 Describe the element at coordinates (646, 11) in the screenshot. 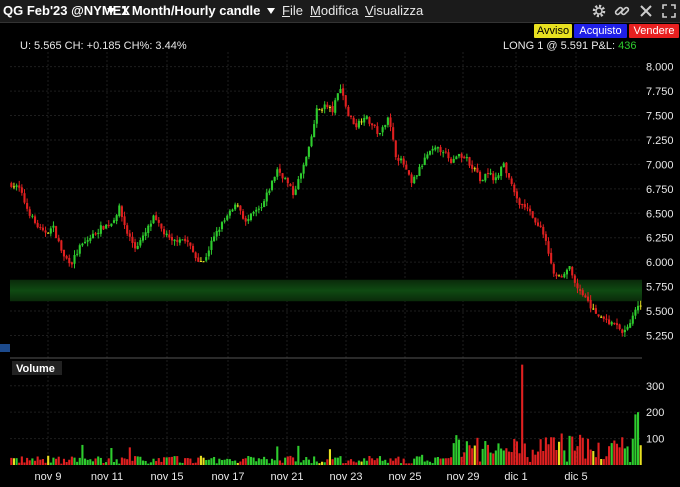

I see `close-icon` at that location.